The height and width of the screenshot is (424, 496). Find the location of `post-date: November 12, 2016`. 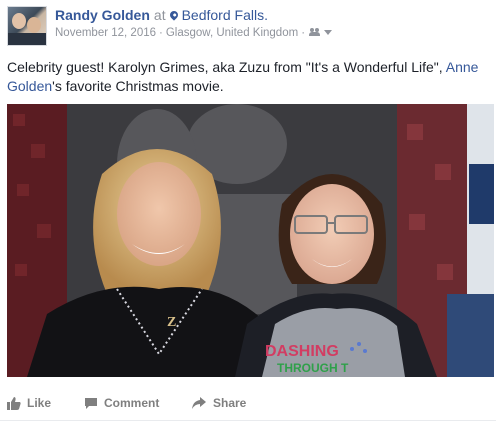

post-date: November 12, 2016 is located at coordinates (105, 33).